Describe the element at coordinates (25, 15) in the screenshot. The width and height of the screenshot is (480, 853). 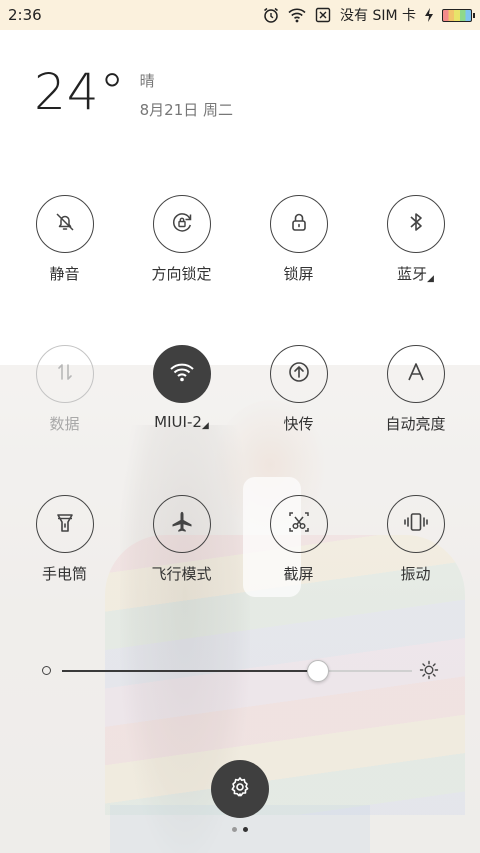
I see `status-time: 2:36` at that location.